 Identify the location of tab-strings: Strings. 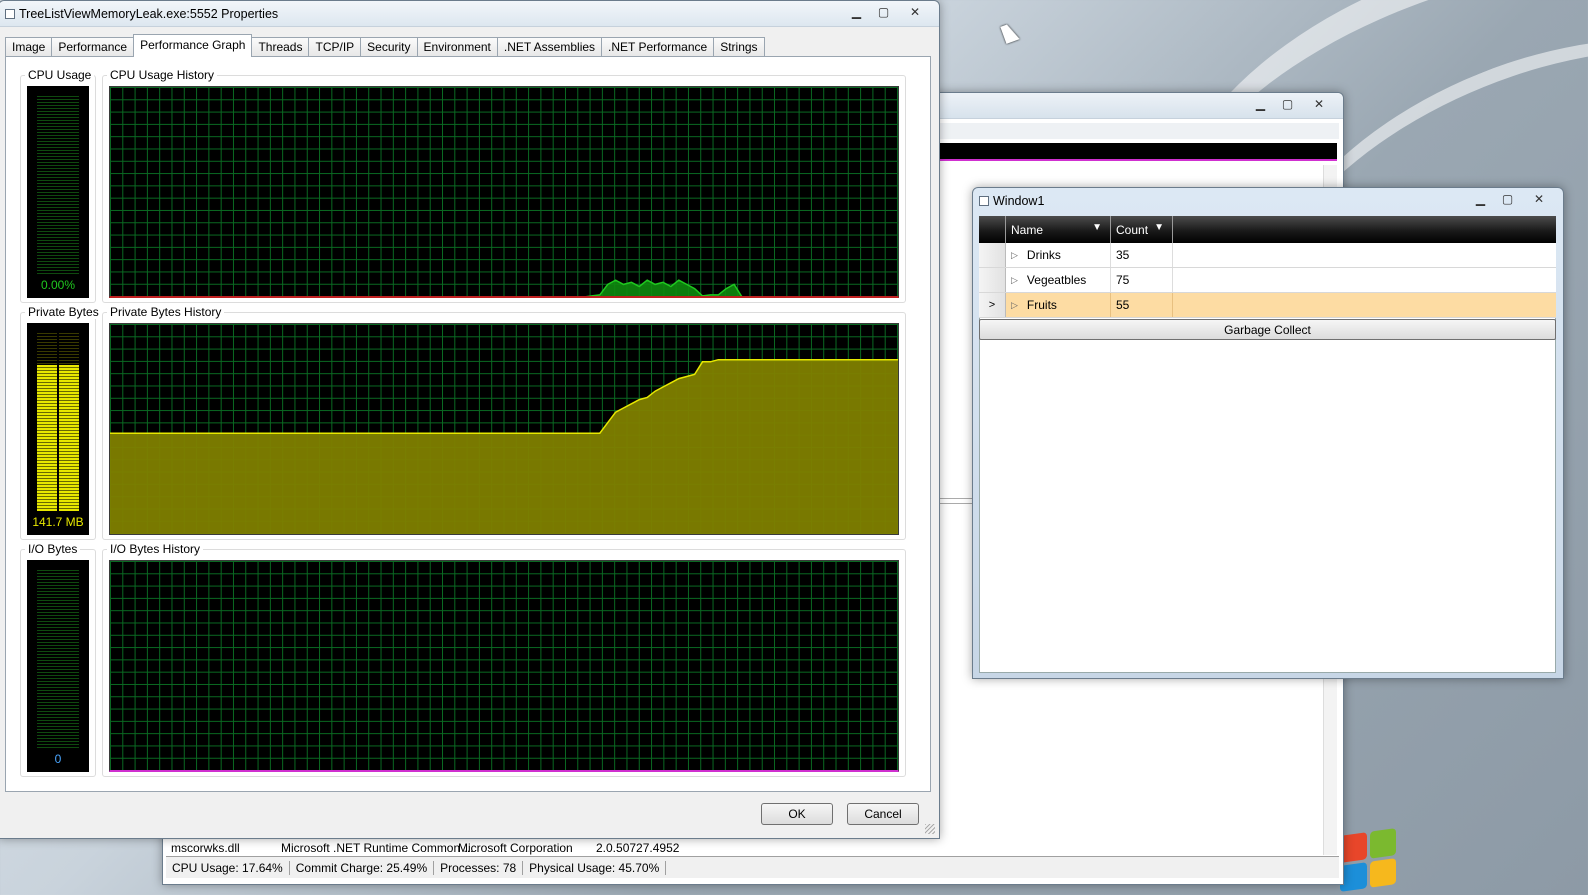
(739, 47).